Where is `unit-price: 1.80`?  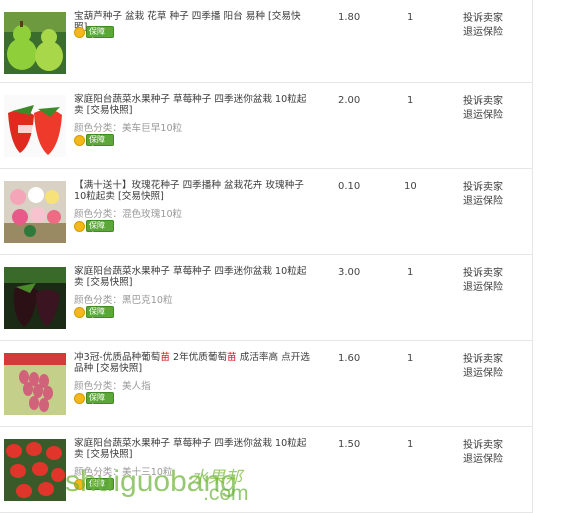 unit-price: 1.80 is located at coordinates (349, 17).